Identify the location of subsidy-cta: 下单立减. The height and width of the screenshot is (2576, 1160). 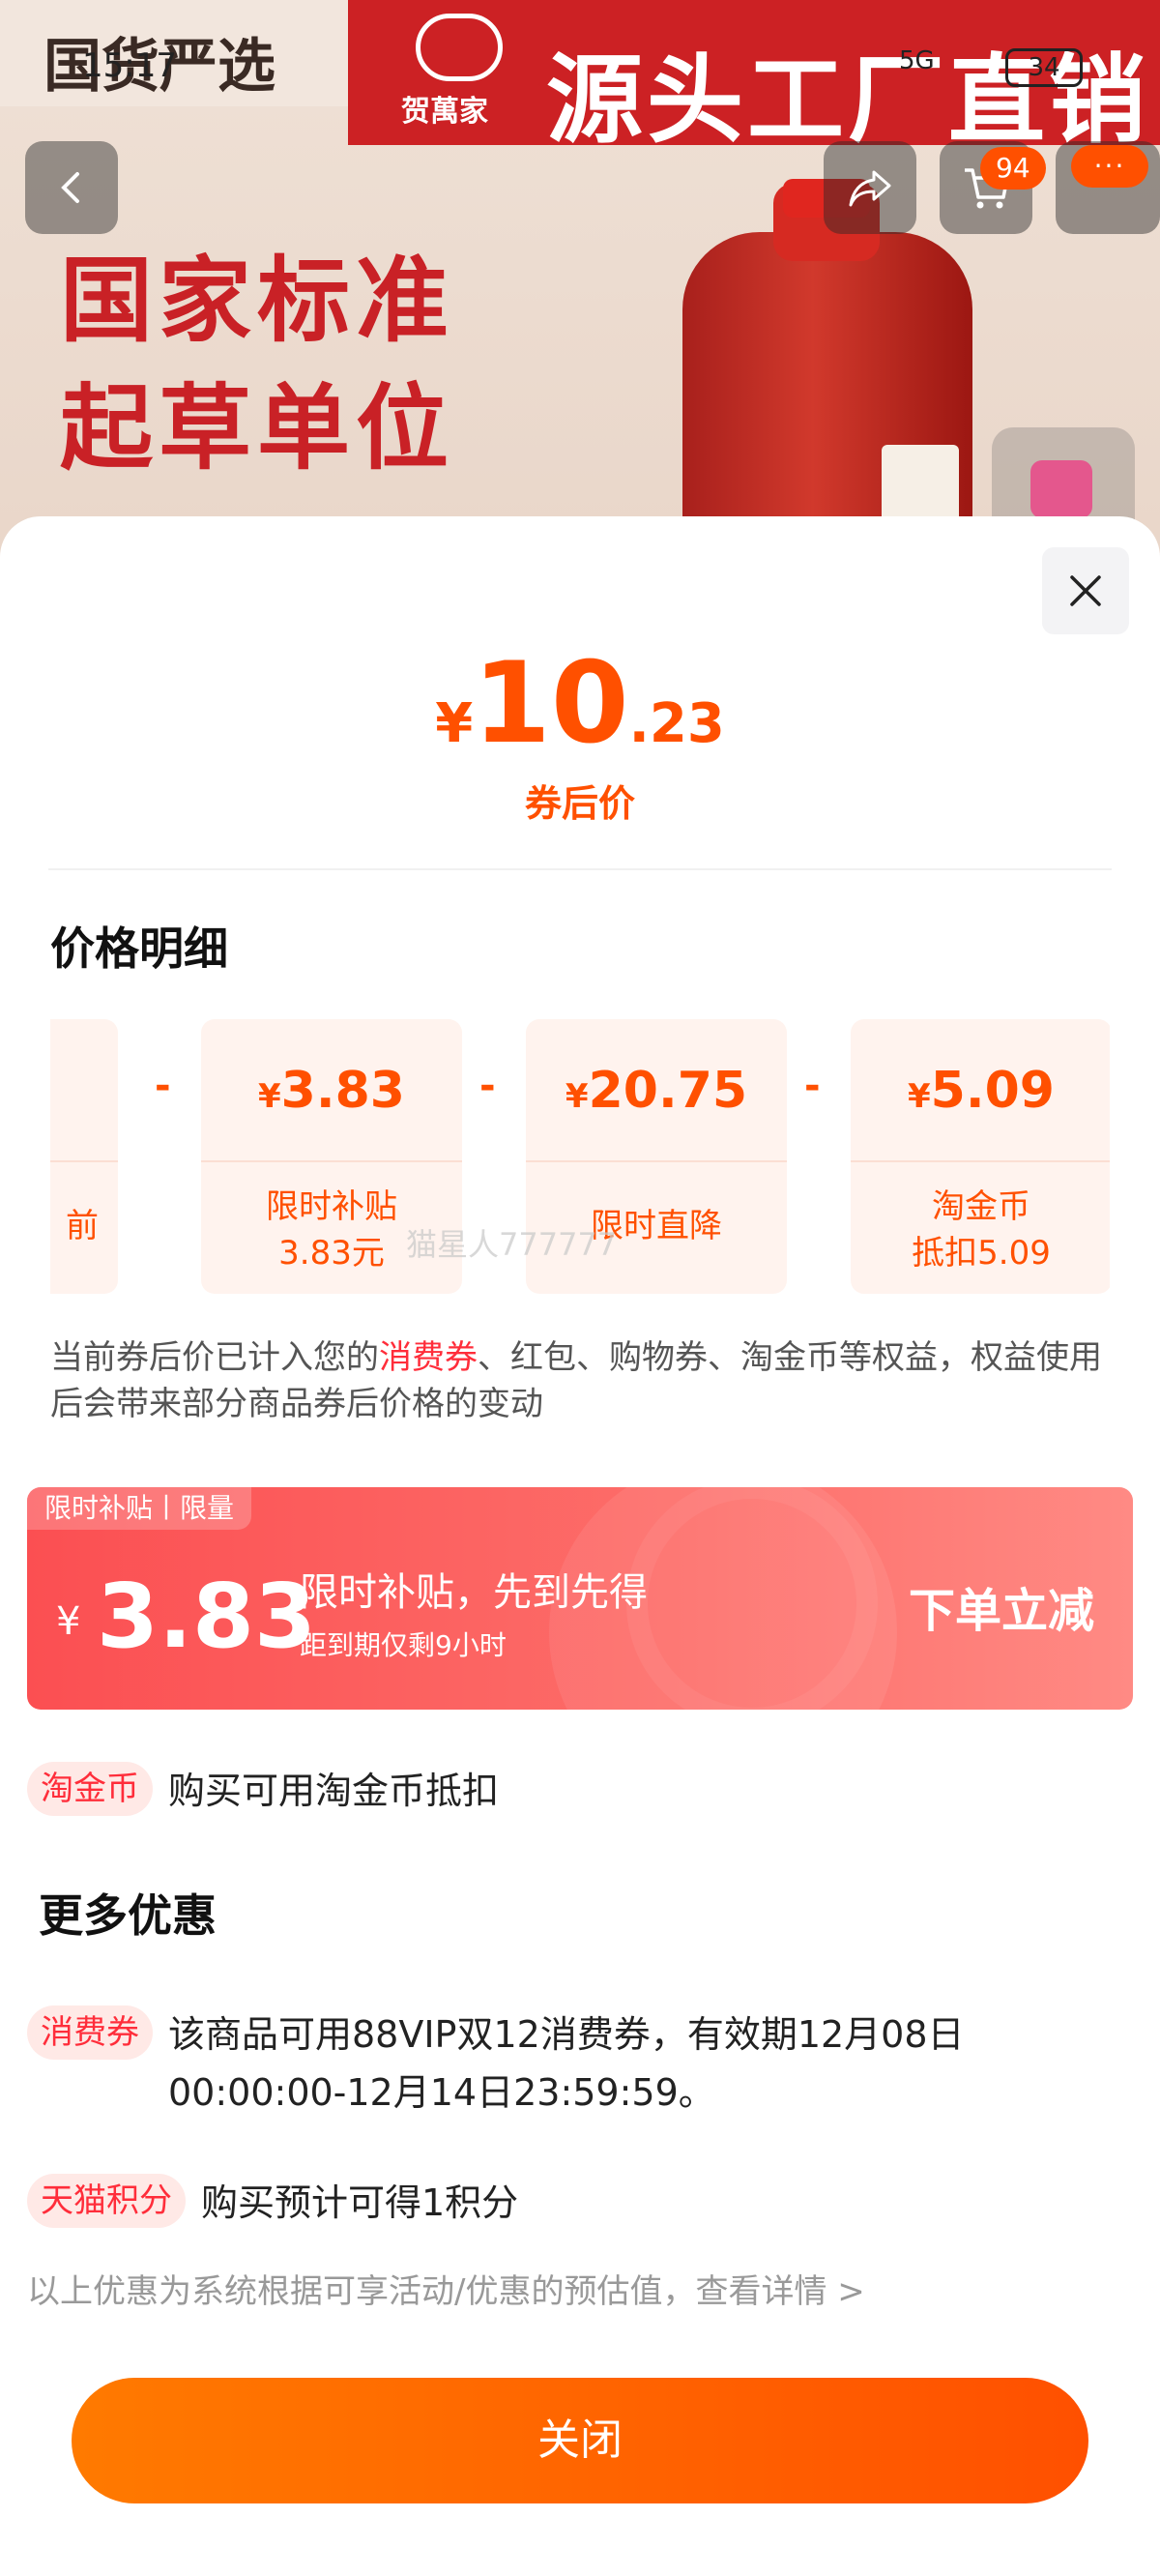
(1002, 1611).